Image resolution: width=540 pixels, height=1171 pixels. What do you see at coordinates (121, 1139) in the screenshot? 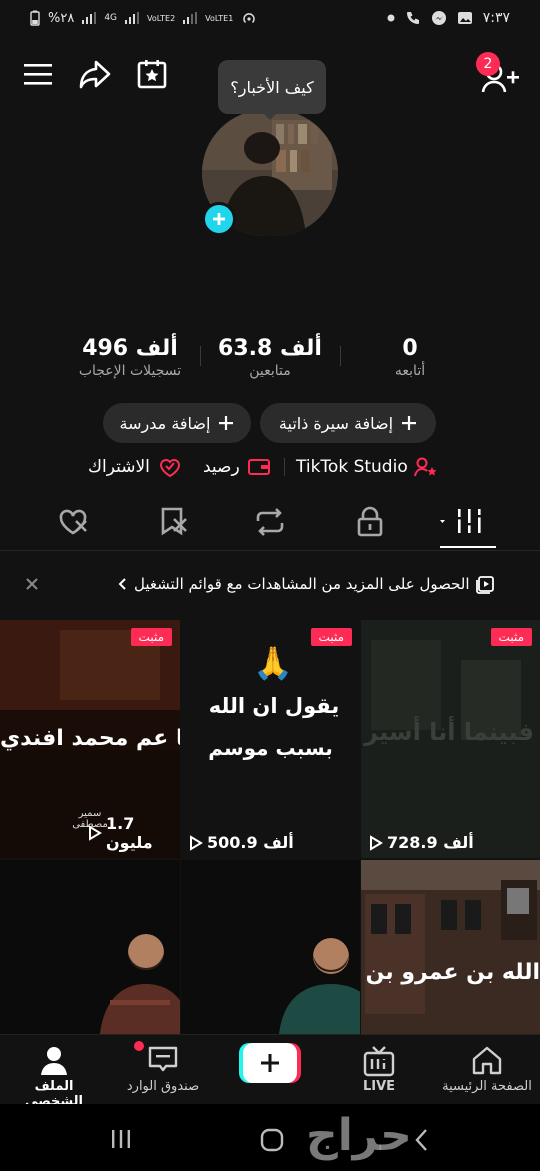
I see `recent-apps-icon` at bounding box center [121, 1139].